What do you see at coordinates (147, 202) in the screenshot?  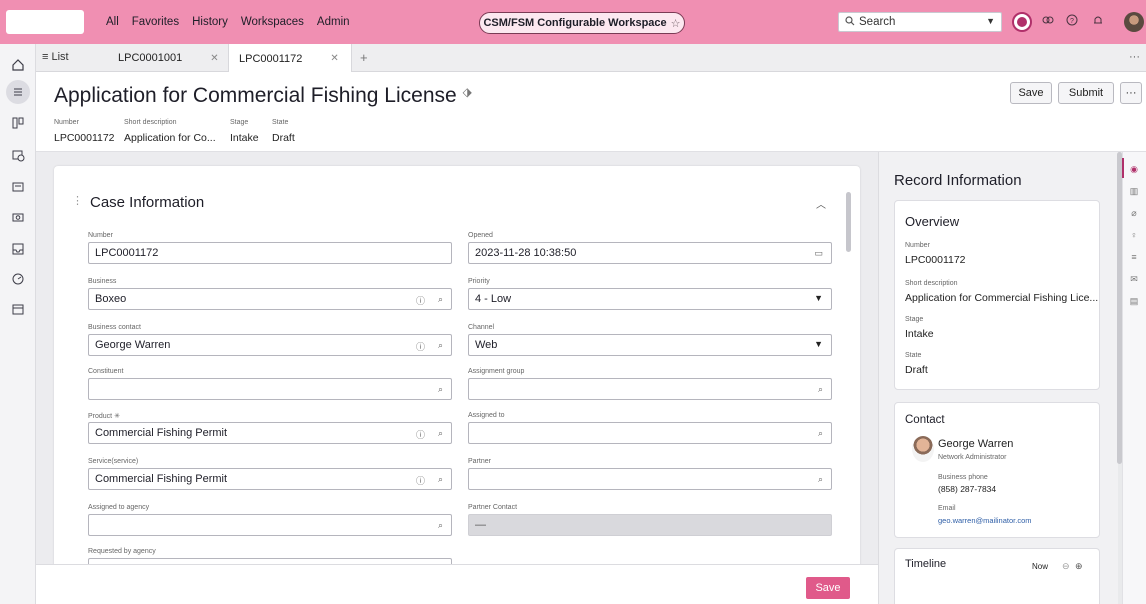 I see `section-title: Case Information` at bounding box center [147, 202].